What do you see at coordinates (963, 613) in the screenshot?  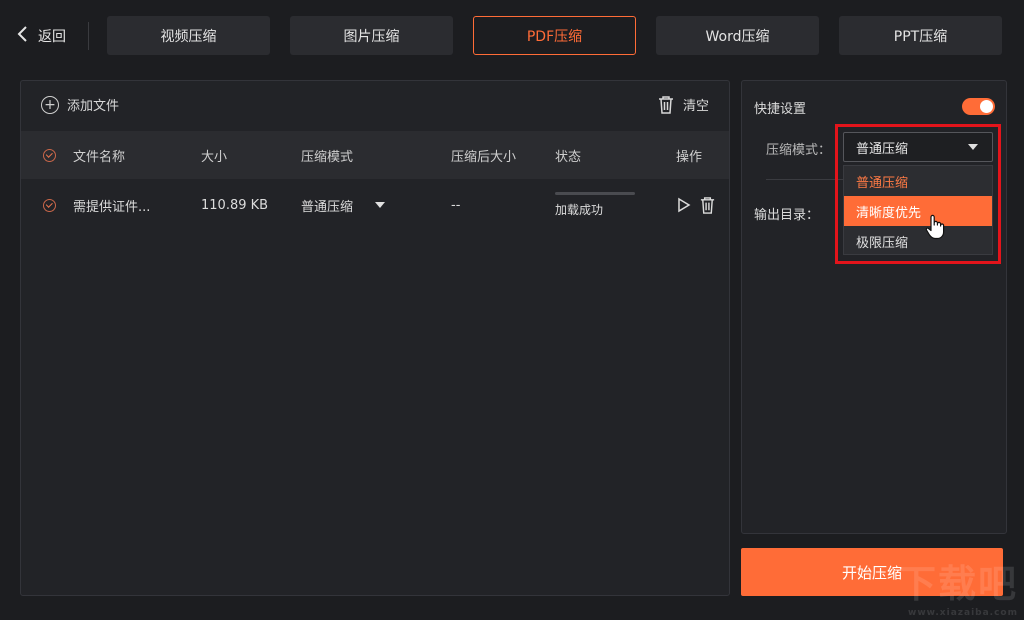 I see `watermark-url: www.xiazaiba.com` at bounding box center [963, 613].